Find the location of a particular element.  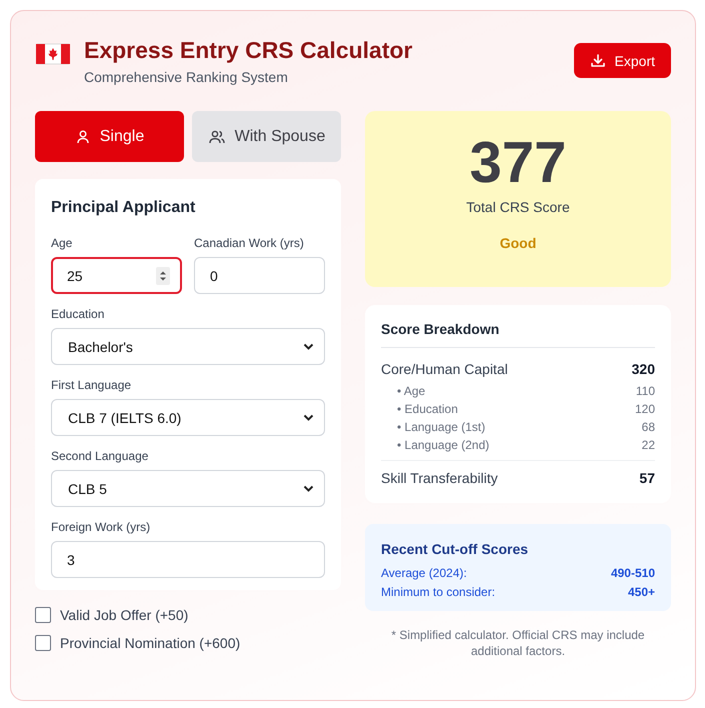

number-field: 25 is located at coordinates (116, 275).